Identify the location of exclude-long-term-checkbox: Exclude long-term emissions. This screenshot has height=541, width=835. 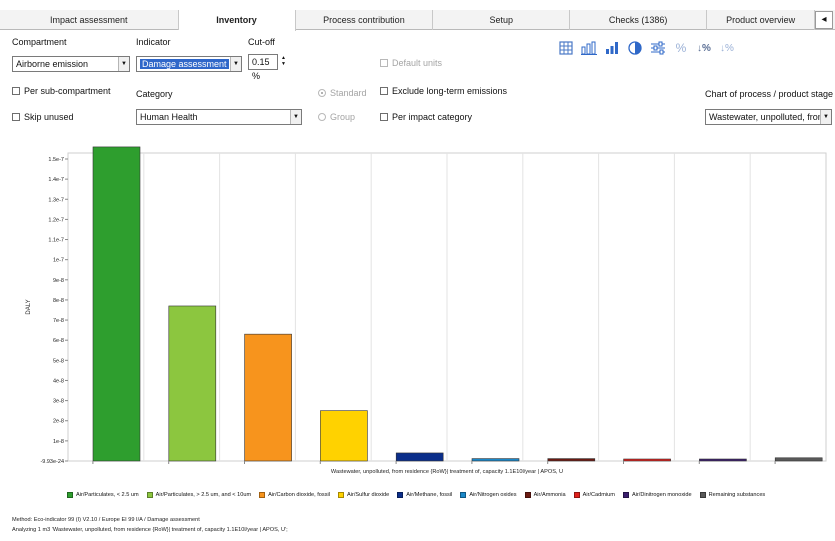
(443, 91).